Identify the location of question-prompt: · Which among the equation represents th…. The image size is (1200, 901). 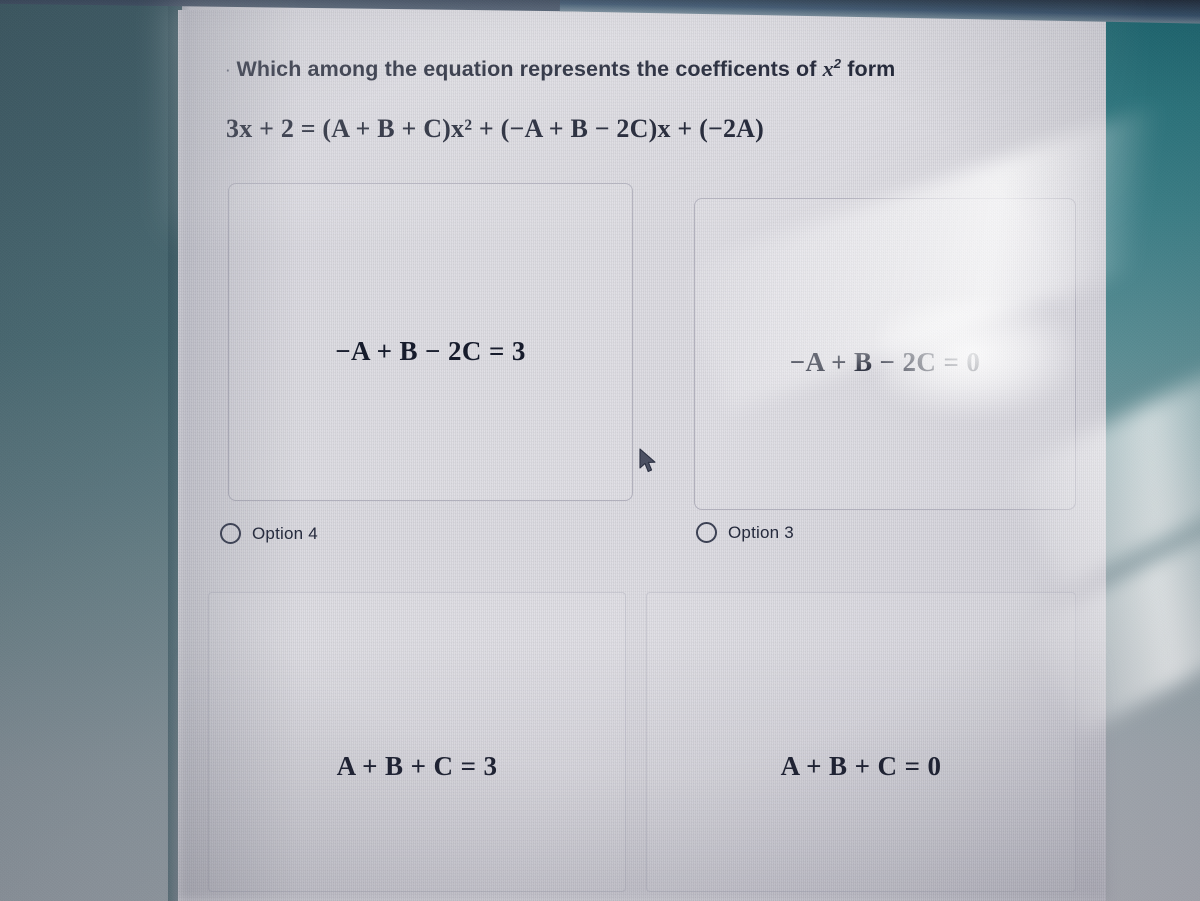
(646, 69).